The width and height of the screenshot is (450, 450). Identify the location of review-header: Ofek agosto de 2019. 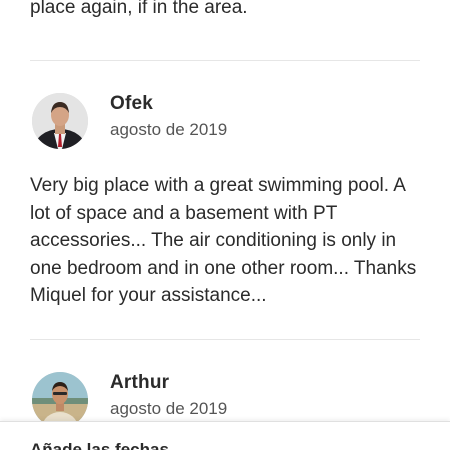
(225, 122).